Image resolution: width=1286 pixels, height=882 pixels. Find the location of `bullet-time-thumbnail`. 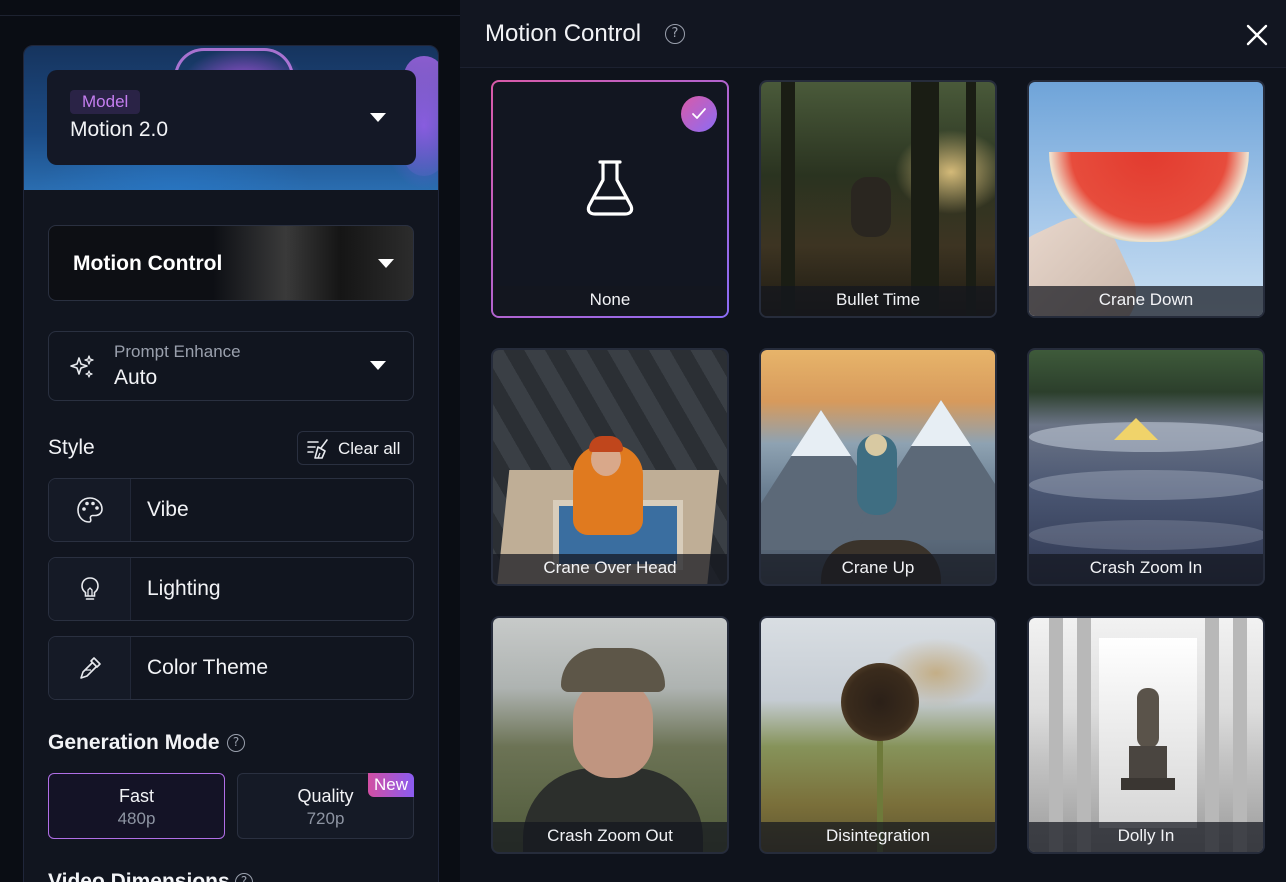

bullet-time-thumbnail is located at coordinates (878, 199).